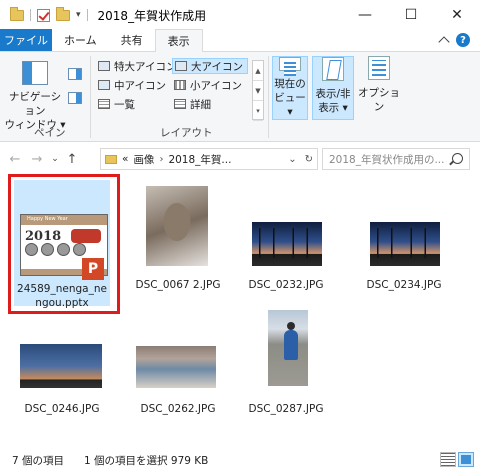  I want to click on tab-home: ホーム, so click(80, 40).